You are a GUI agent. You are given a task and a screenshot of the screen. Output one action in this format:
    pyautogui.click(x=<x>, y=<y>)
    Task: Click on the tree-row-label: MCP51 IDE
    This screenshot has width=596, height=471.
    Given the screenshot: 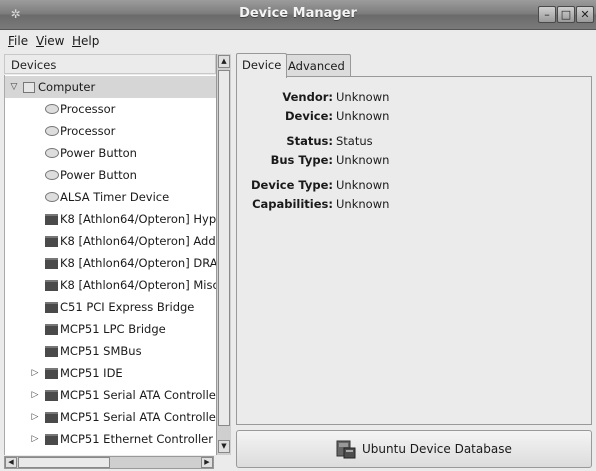 What is the action you would take?
    pyautogui.click(x=91, y=373)
    